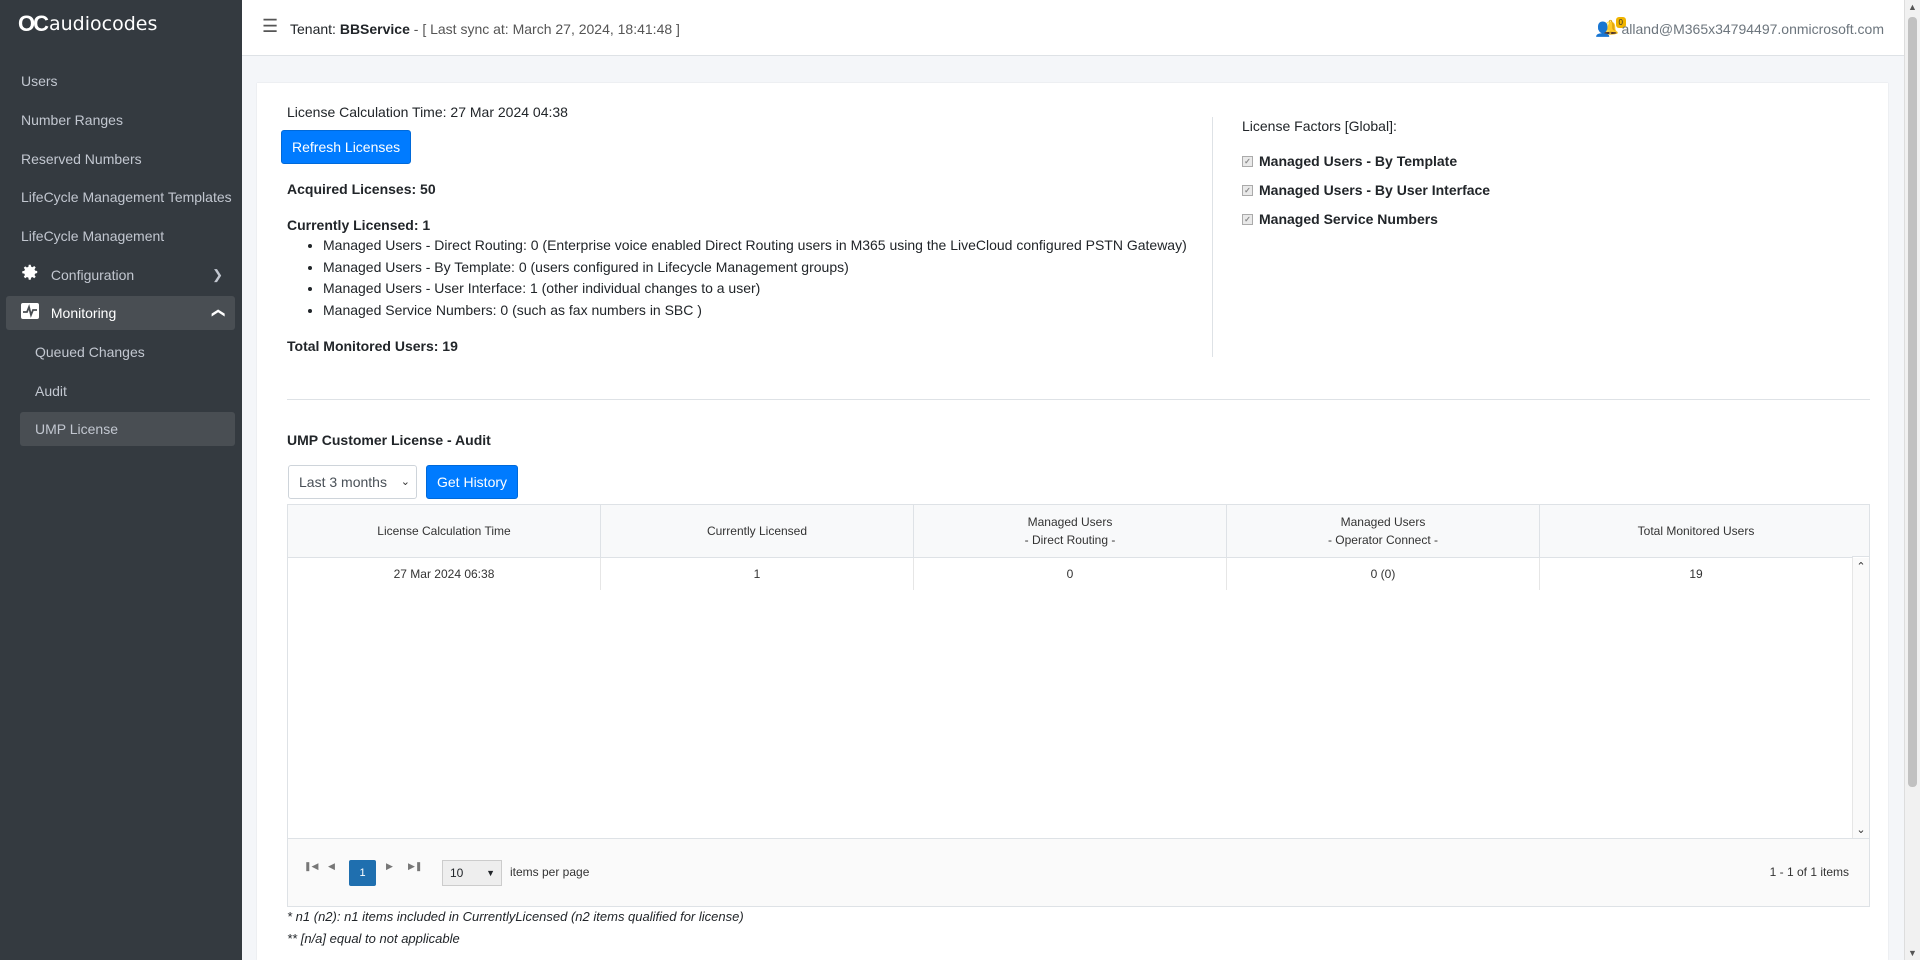 The height and width of the screenshot is (960, 1920). What do you see at coordinates (490, 873) in the screenshot?
I see `caret-down-icon: ▼` at bounding box center [490, 873].